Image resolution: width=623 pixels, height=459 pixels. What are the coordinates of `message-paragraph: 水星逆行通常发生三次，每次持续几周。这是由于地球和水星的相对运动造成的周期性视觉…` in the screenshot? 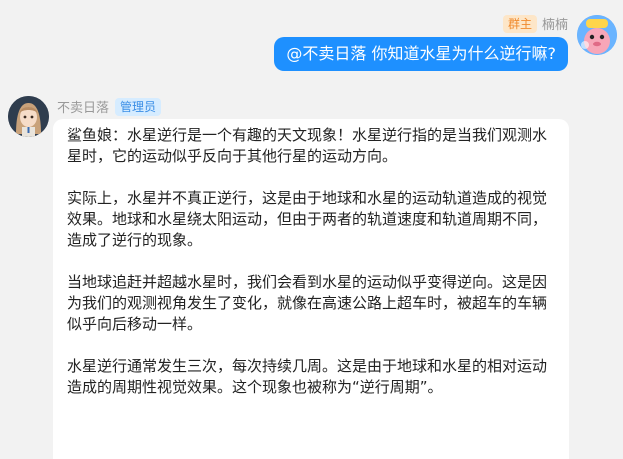 It's located at (307, 376).